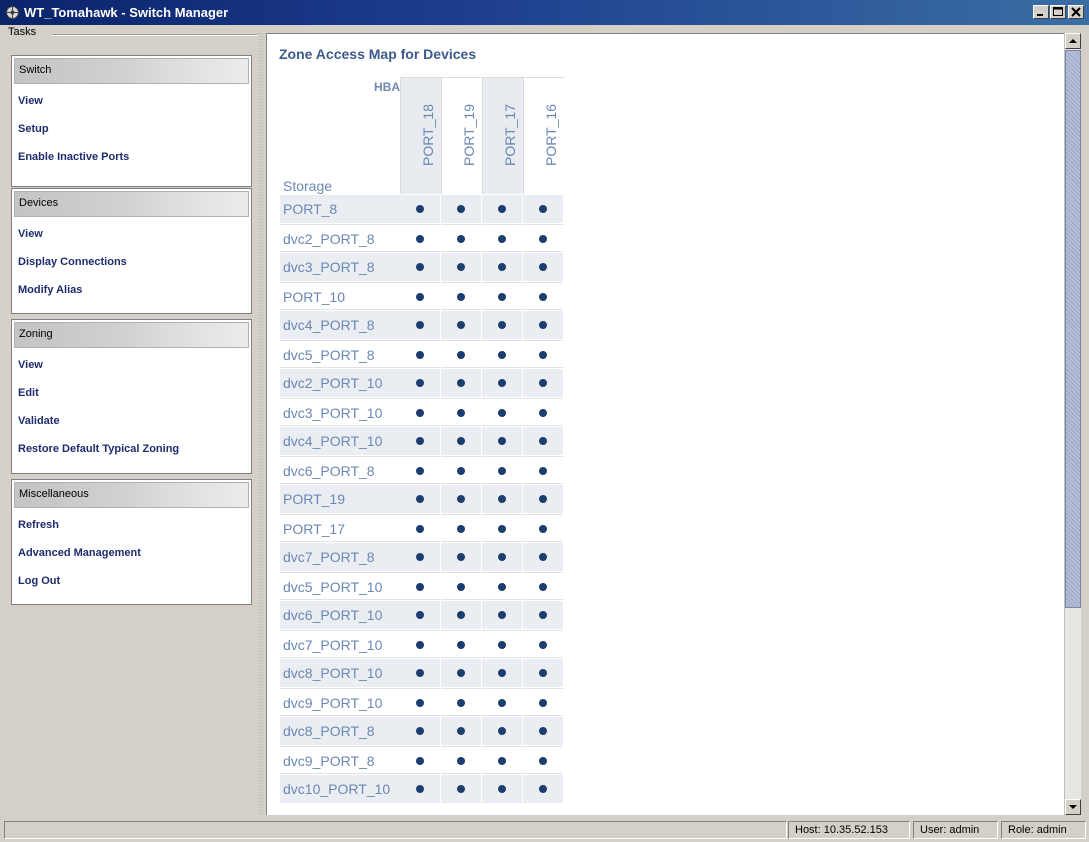  What do you see at coordinates (340, 296) in the screenshot?
I see `storage-port-label: PORT_10` at bounding box center [340, 296].